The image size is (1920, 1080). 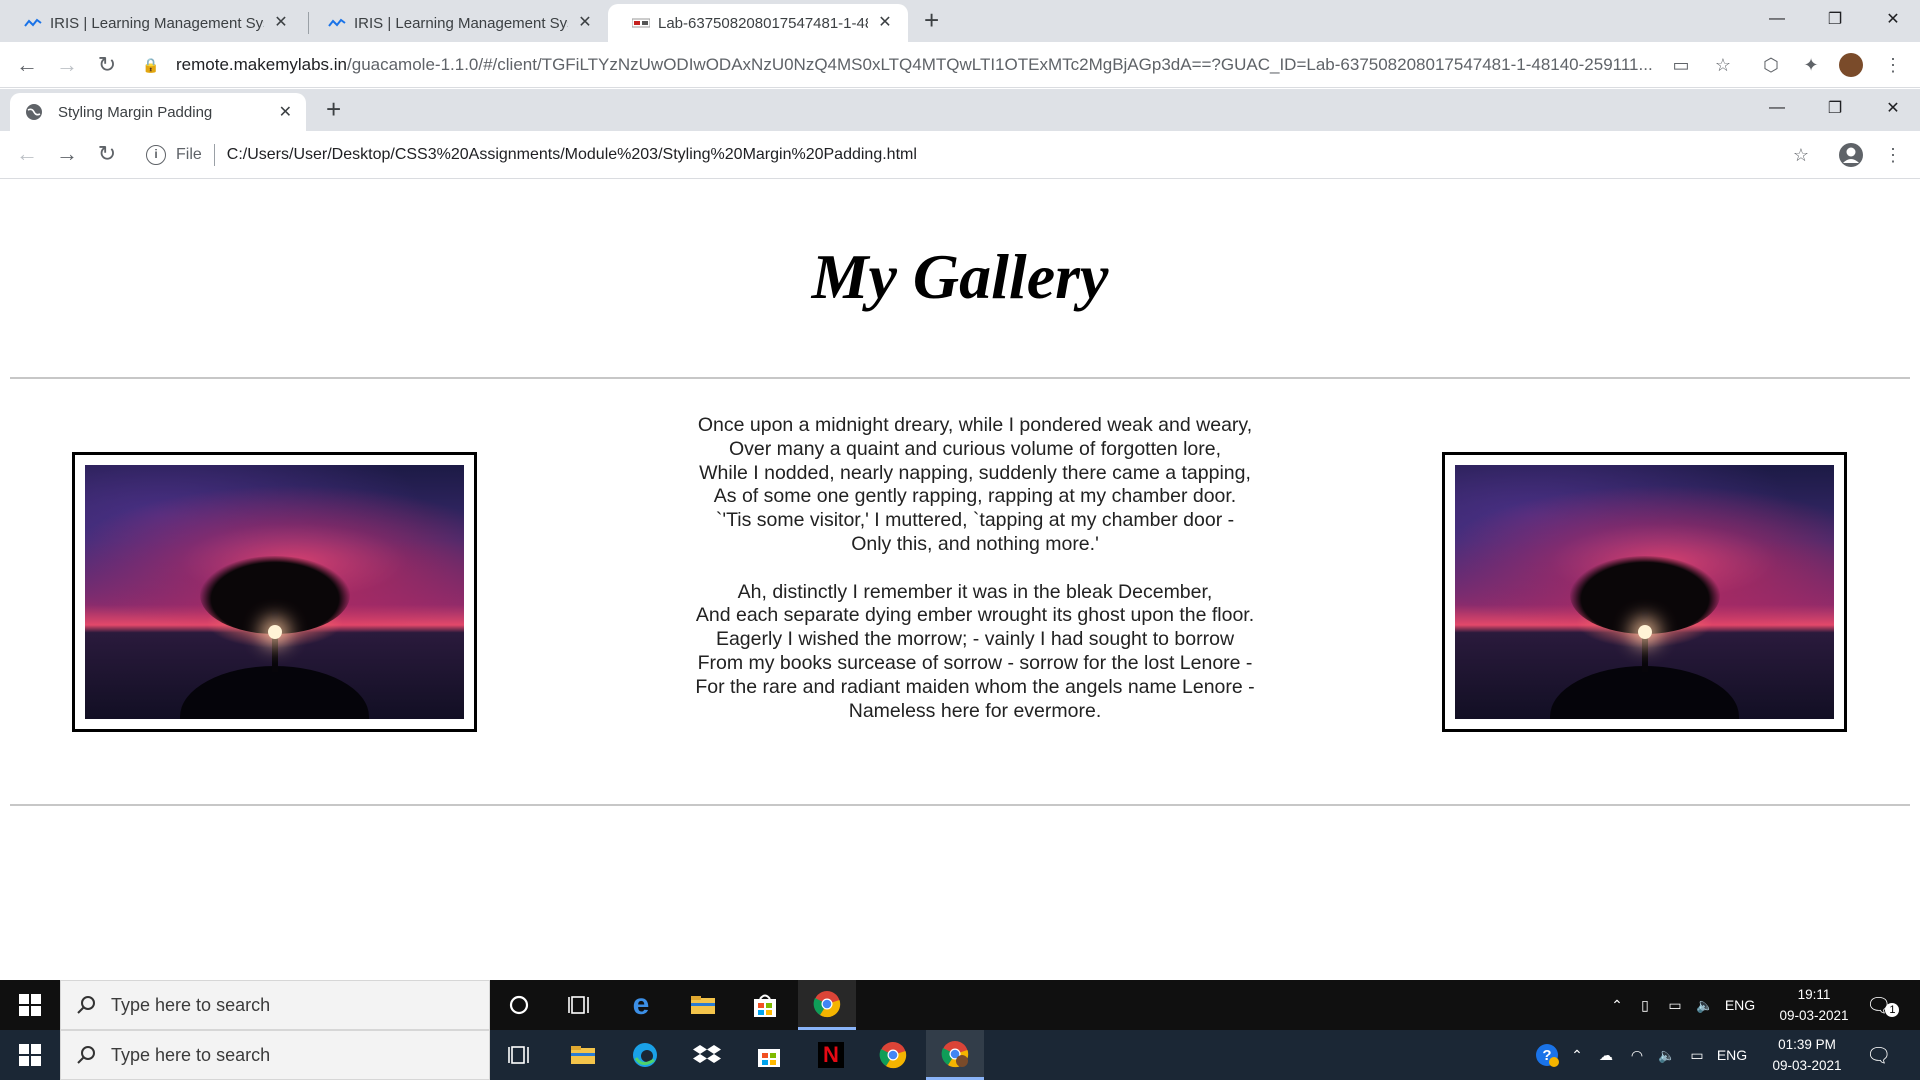 I want to click on windows-logo-icon, so click(x=30, y=1055).